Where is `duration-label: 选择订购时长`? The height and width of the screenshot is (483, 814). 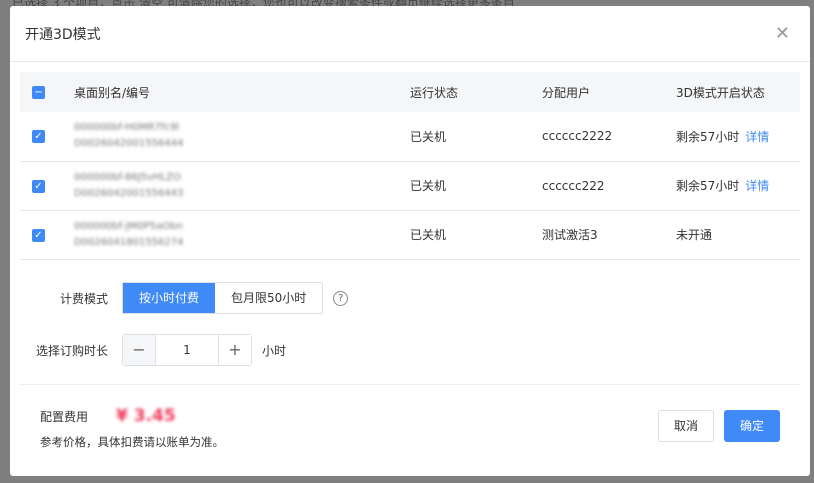
duration-label: 选择订购时长 is located at coordinates (71, 350).